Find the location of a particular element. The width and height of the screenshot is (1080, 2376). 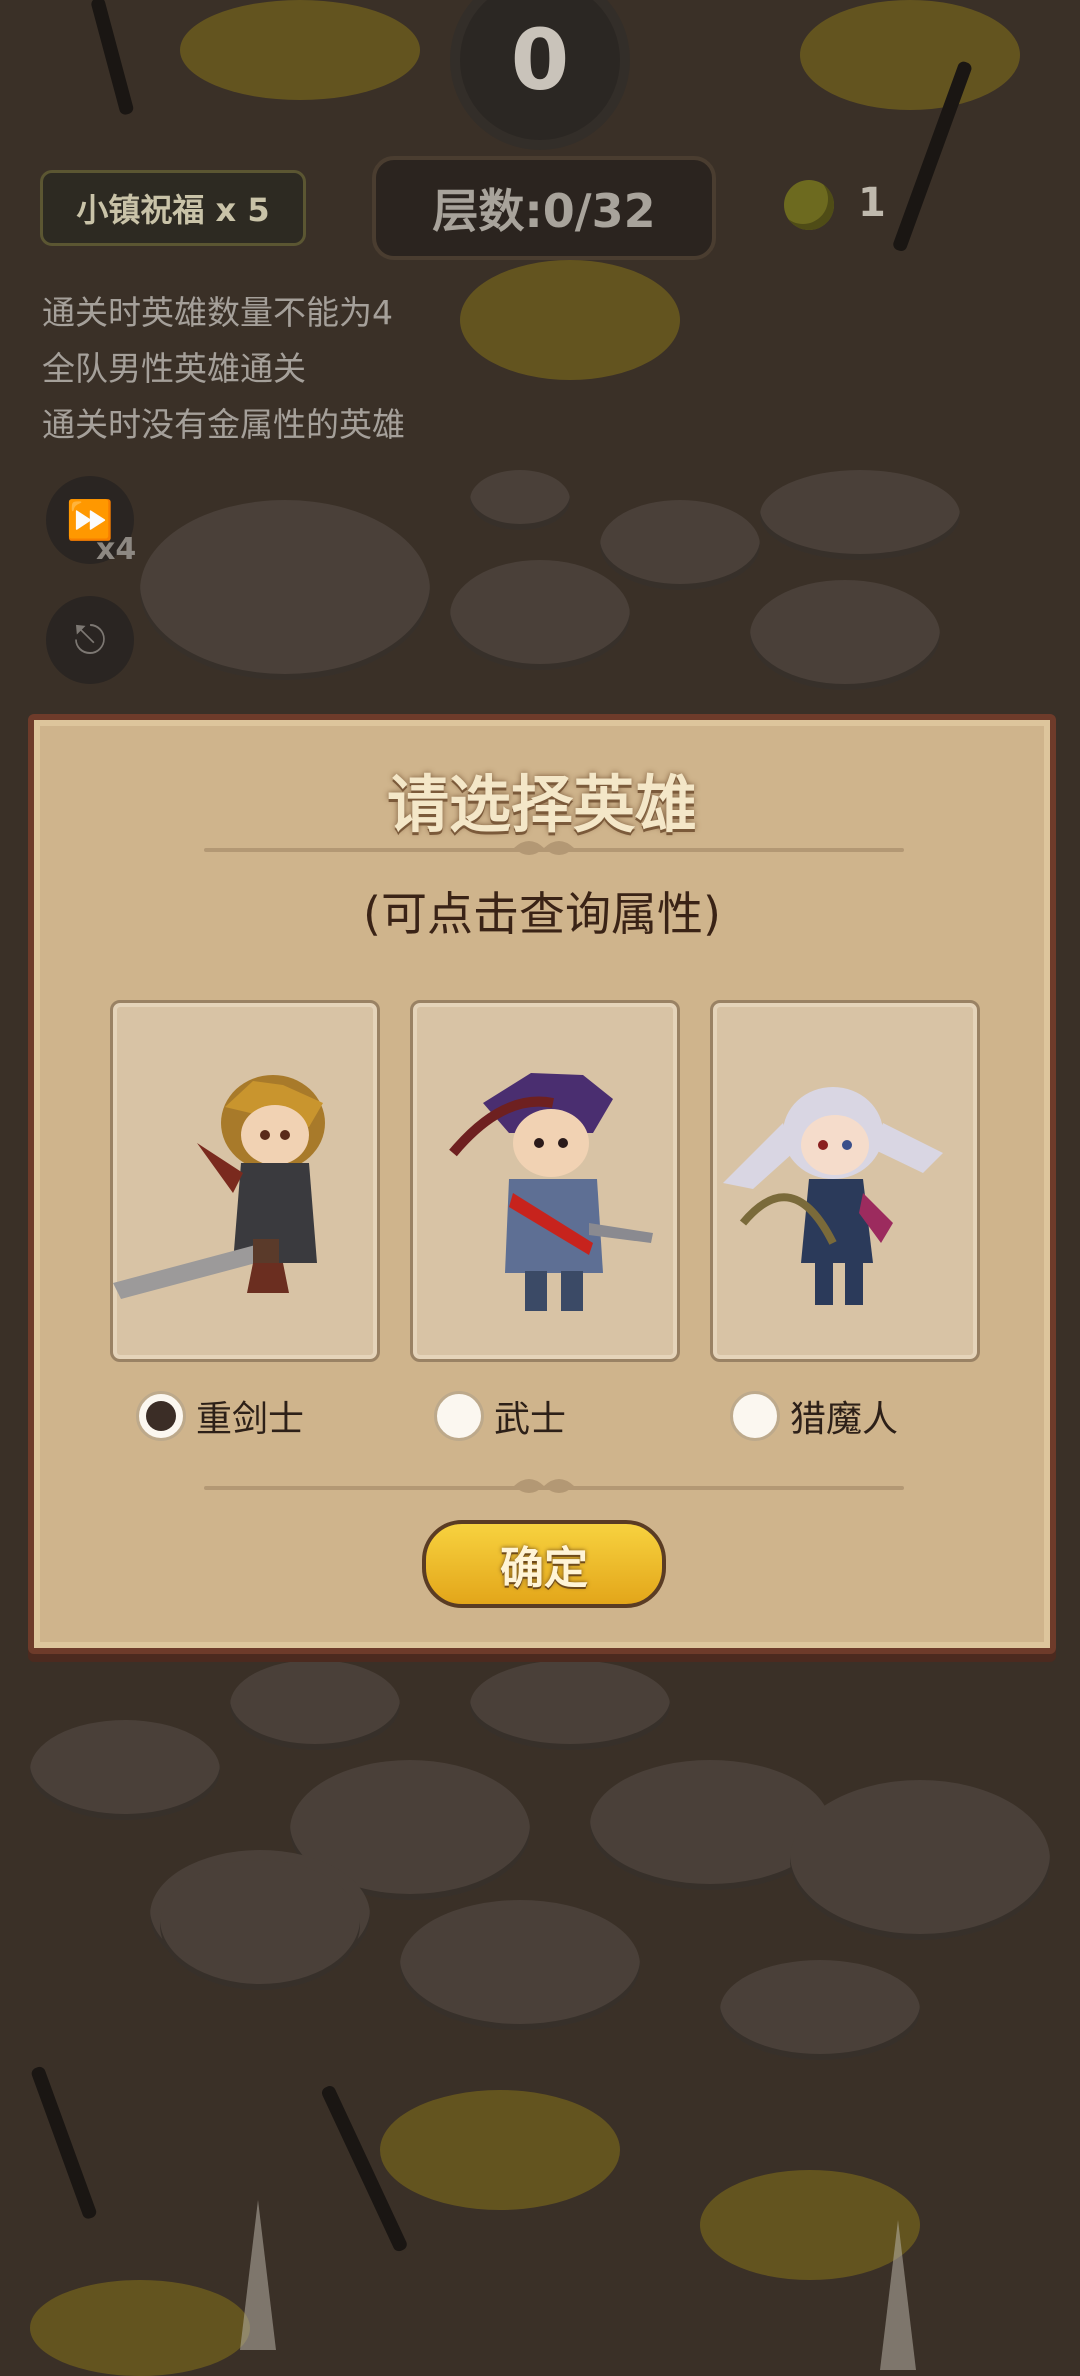

option-demon-hunter: 猎魔人 is located at coordinates (814, 1416).